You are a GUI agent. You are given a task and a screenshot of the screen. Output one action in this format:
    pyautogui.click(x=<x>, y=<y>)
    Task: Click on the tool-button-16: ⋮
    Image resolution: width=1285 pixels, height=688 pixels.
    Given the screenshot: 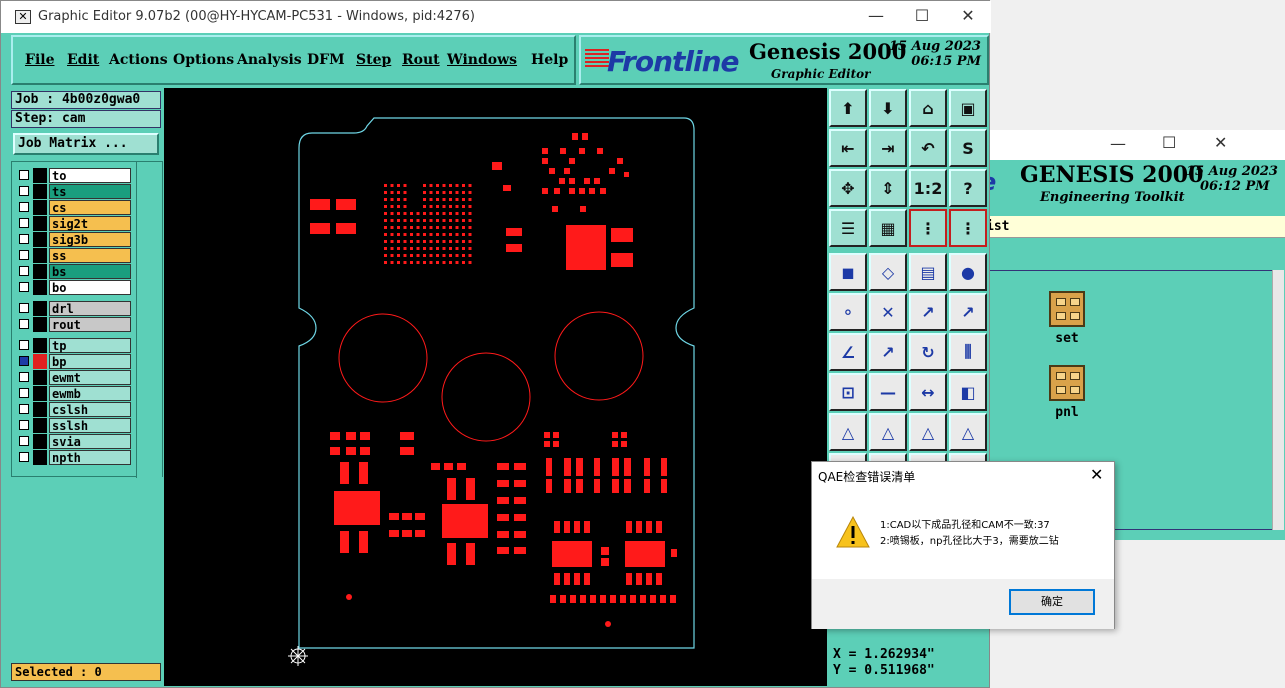 What is the action you would take?
    pyautogui.click(x=968, y=228)
    